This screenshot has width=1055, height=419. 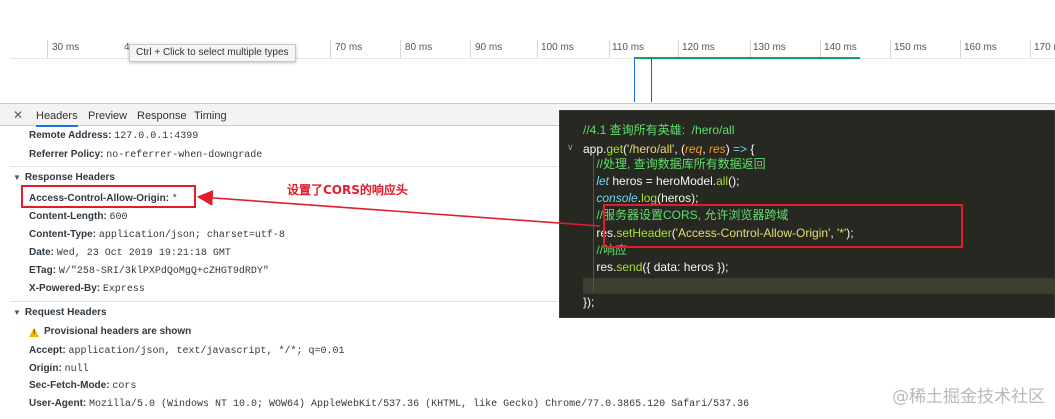 I want to click on code-line: //4.1 查询所有英雄: /hero/all, so click(x=819, y=130).